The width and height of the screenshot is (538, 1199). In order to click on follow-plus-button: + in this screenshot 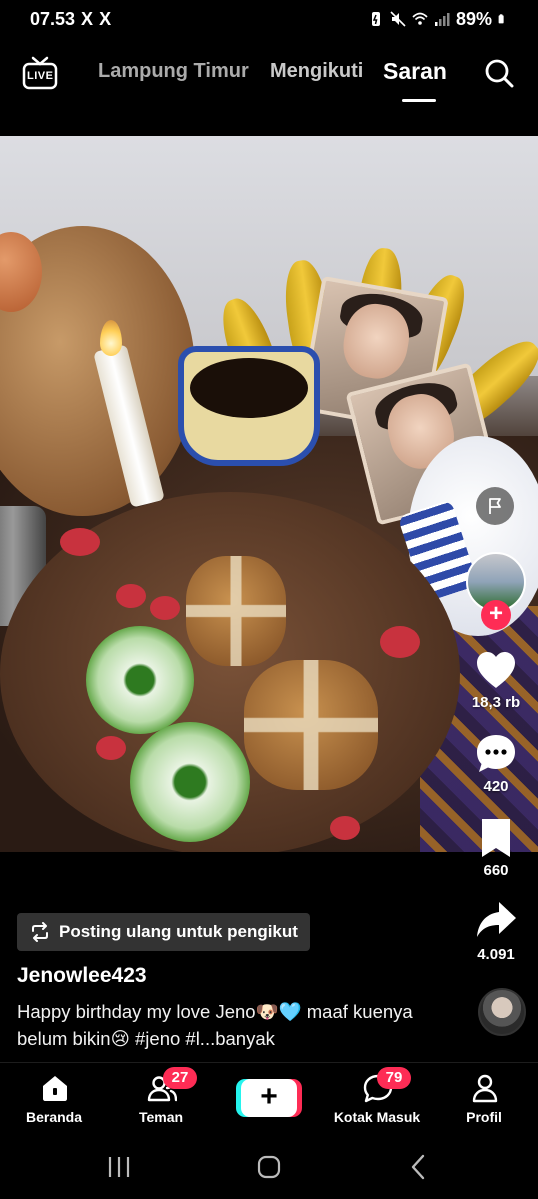, I will do `click(496, 615)`.